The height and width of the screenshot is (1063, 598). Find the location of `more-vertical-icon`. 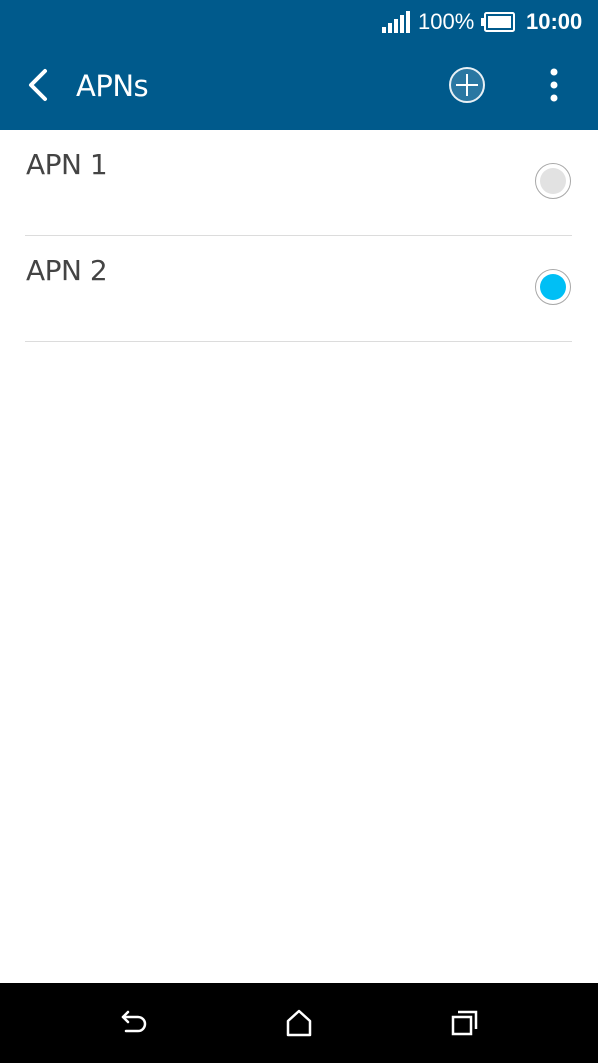

more-vertical-icon is located at coordinates (554, 85).